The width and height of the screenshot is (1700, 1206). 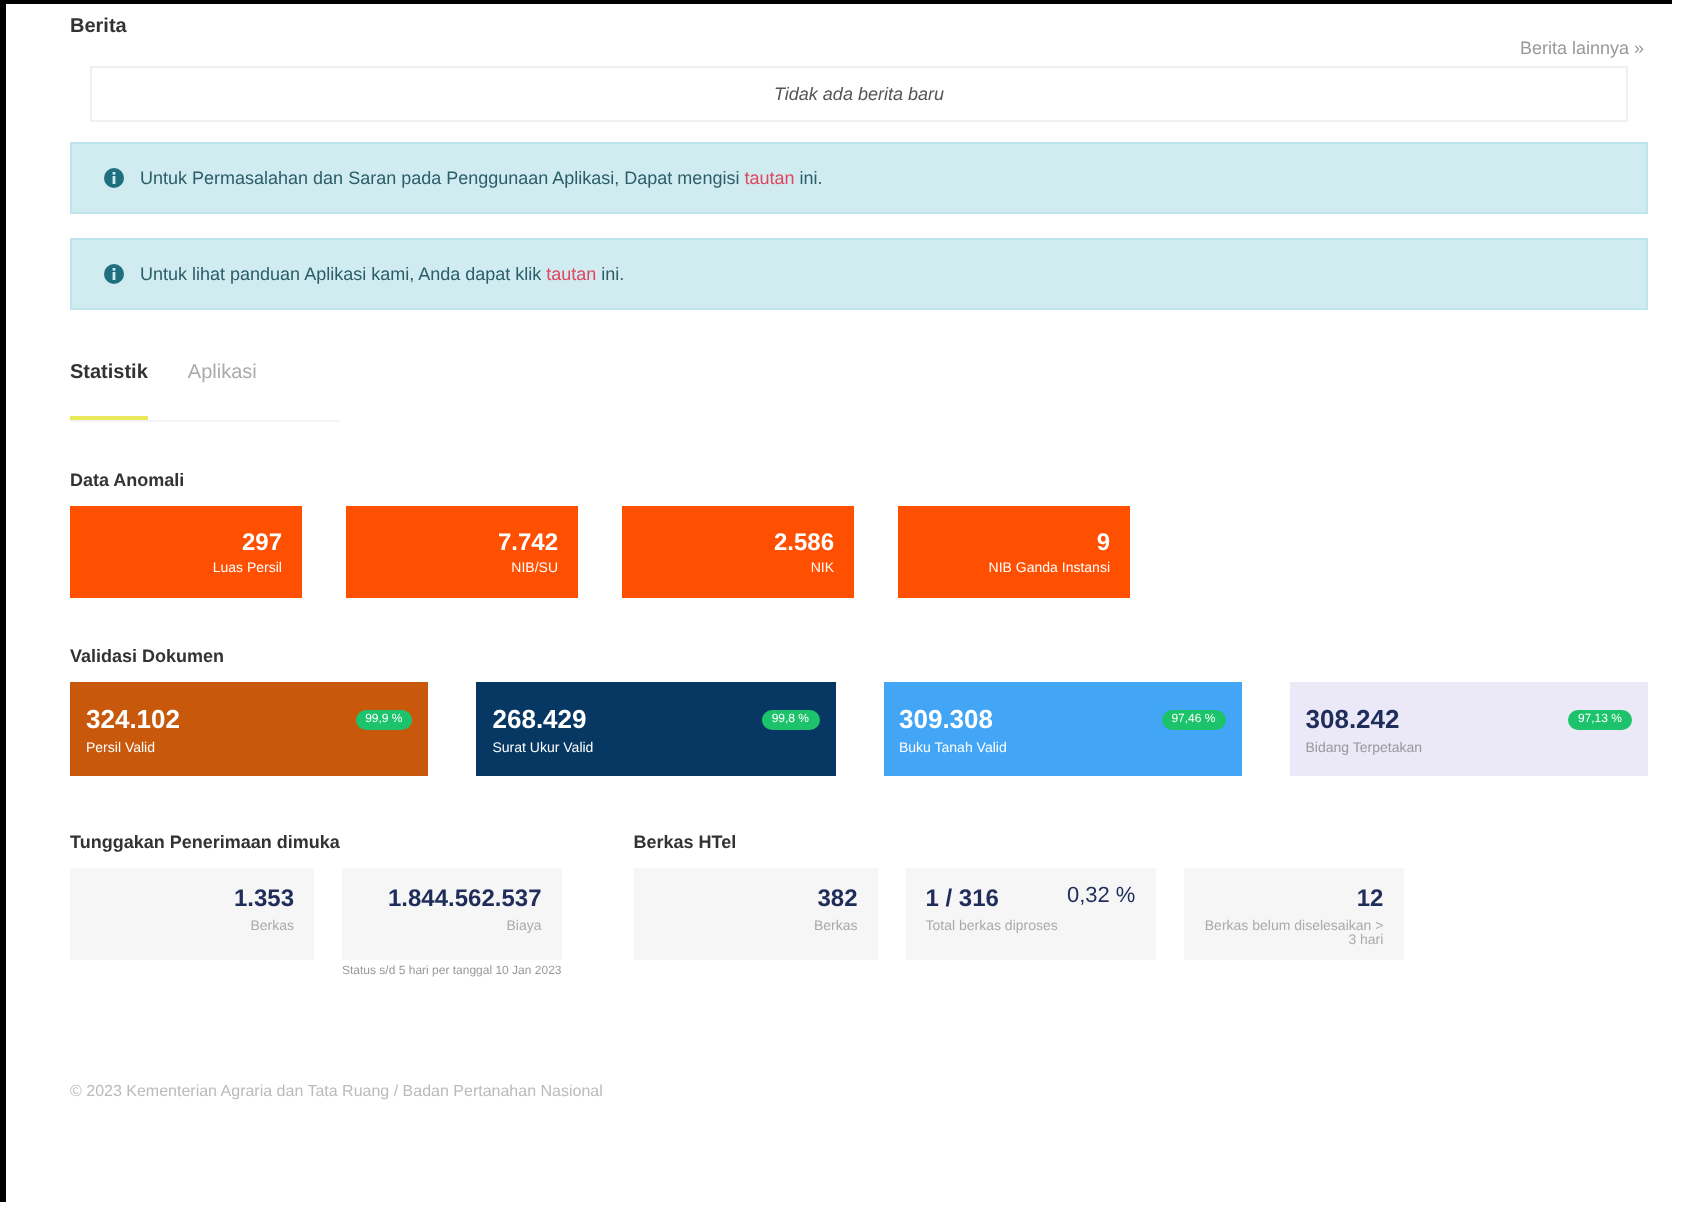 What do you see at coordinates (222, 391) in the screenshot?
I see `tab: Aplikasi` at bounding box center [222, 391].